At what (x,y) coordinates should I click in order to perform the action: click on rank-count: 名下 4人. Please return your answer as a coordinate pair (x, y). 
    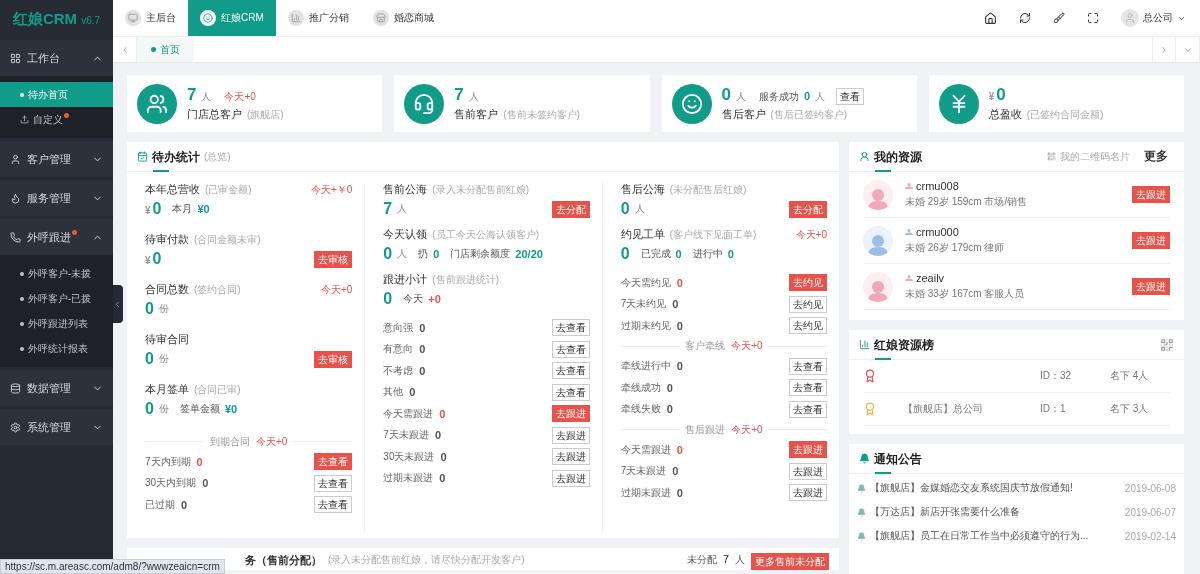
    Looking at the image, I should click on (1130, 376).